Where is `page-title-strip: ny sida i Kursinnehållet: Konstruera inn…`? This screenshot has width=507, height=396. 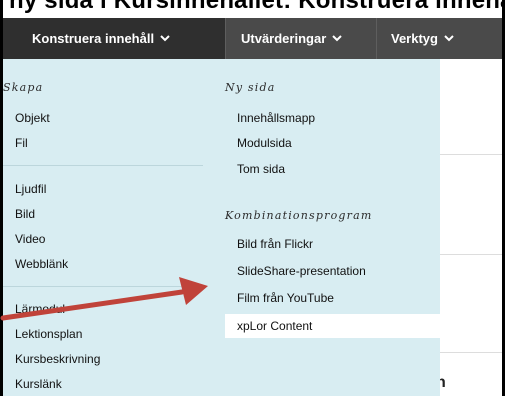
page-title-strip: ny sida i Kursinnehållet: Konstruera inn… is located at coordinates (252, 9).